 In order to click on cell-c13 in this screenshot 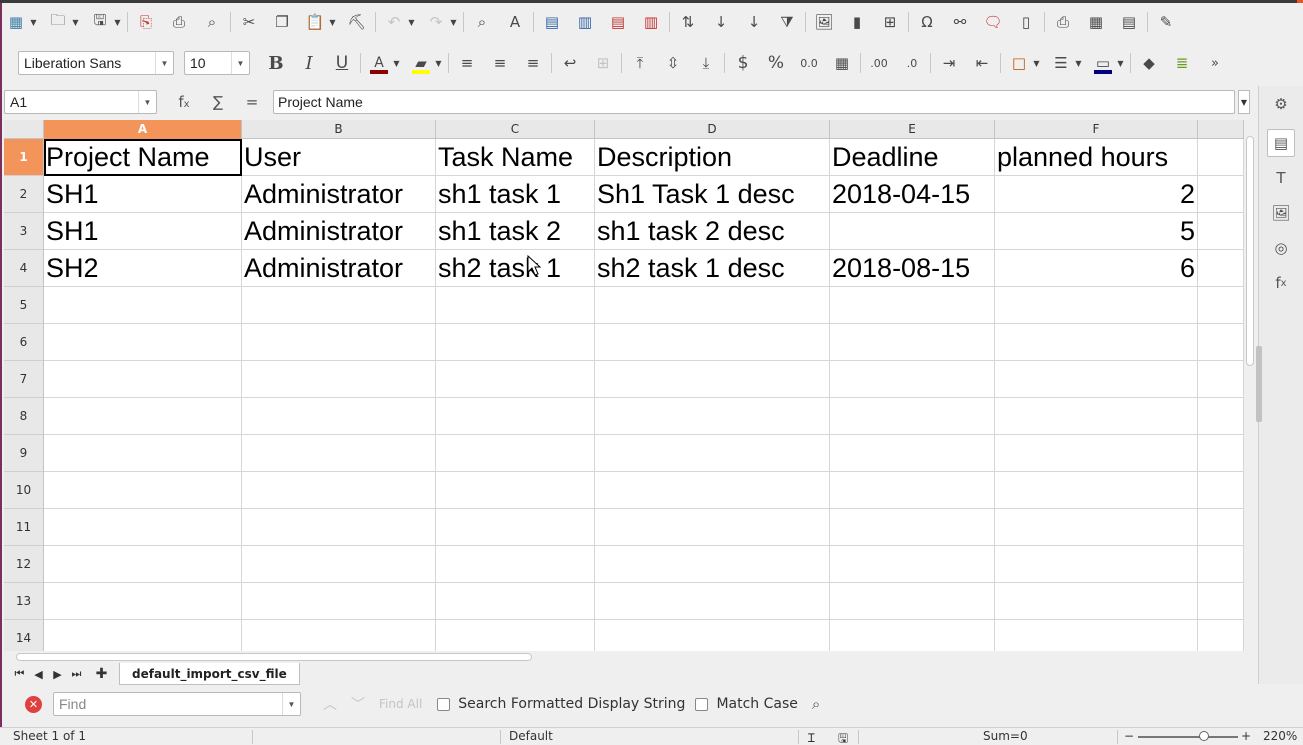, I will do `click(515, 601)`.